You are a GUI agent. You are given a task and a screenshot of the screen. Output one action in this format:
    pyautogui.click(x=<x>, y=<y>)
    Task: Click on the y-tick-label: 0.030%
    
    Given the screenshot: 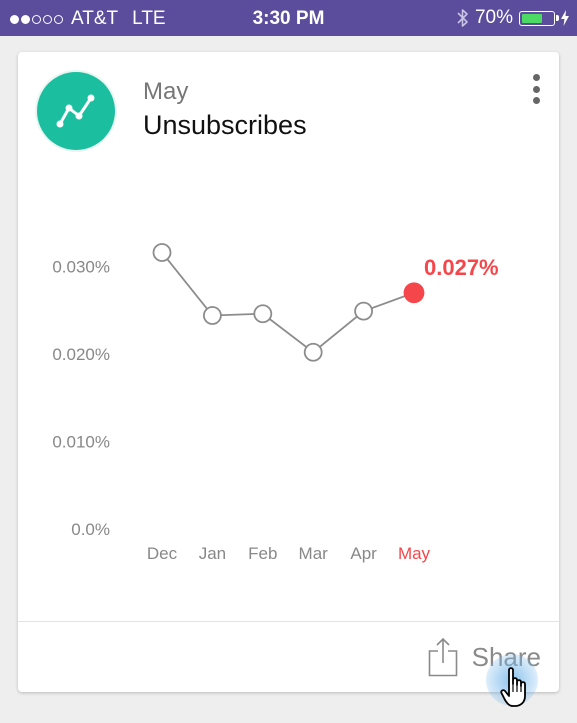 What is the action you would take?
    pyautogui.click(x=81, y=267)
    